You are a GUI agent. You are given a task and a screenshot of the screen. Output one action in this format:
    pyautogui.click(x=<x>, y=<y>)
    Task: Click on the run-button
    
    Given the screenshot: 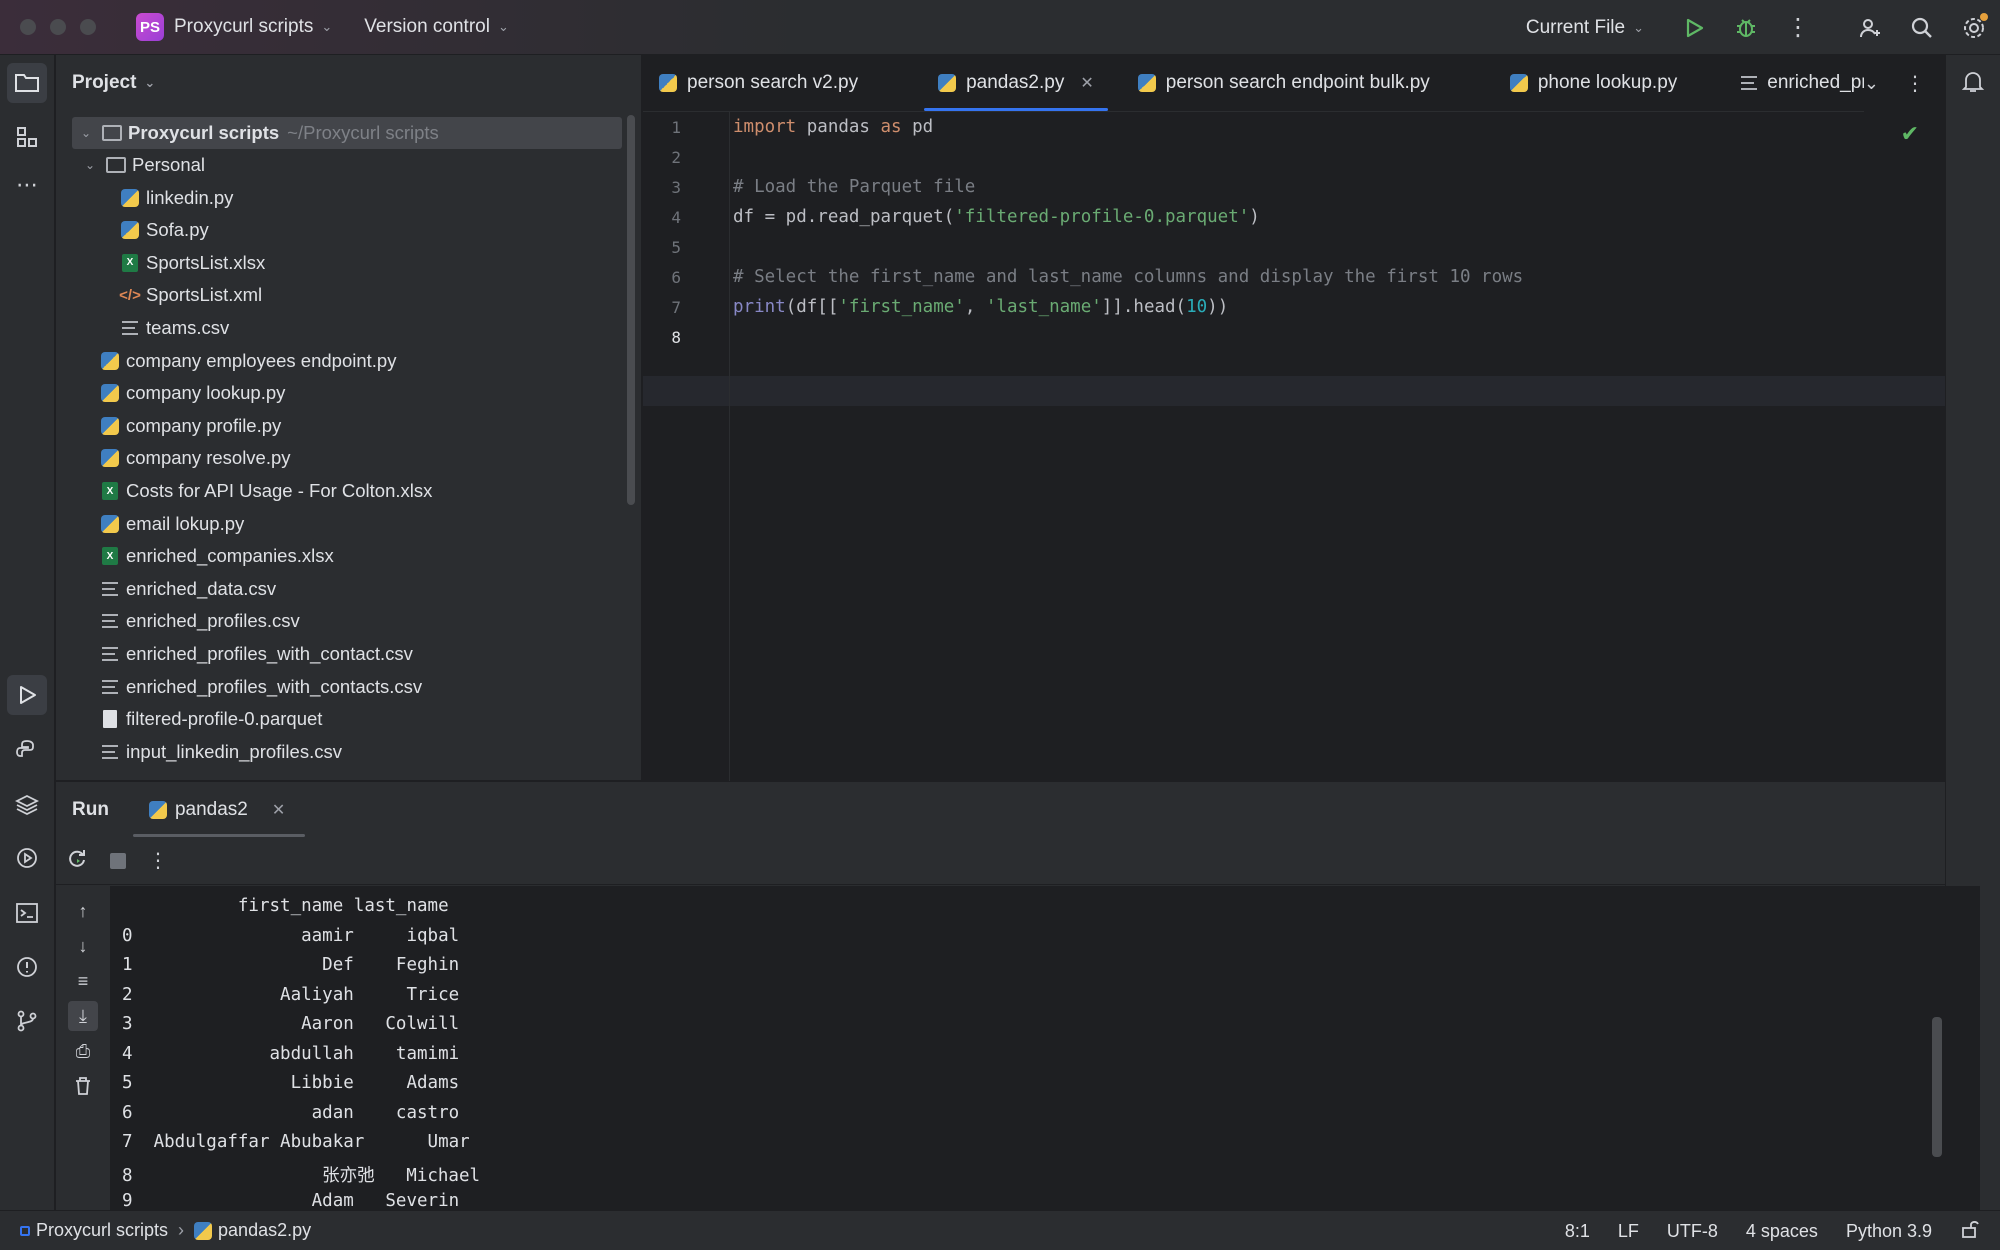 What is the action you would take?
    pyautogui.click(x=1694, y=27)
    